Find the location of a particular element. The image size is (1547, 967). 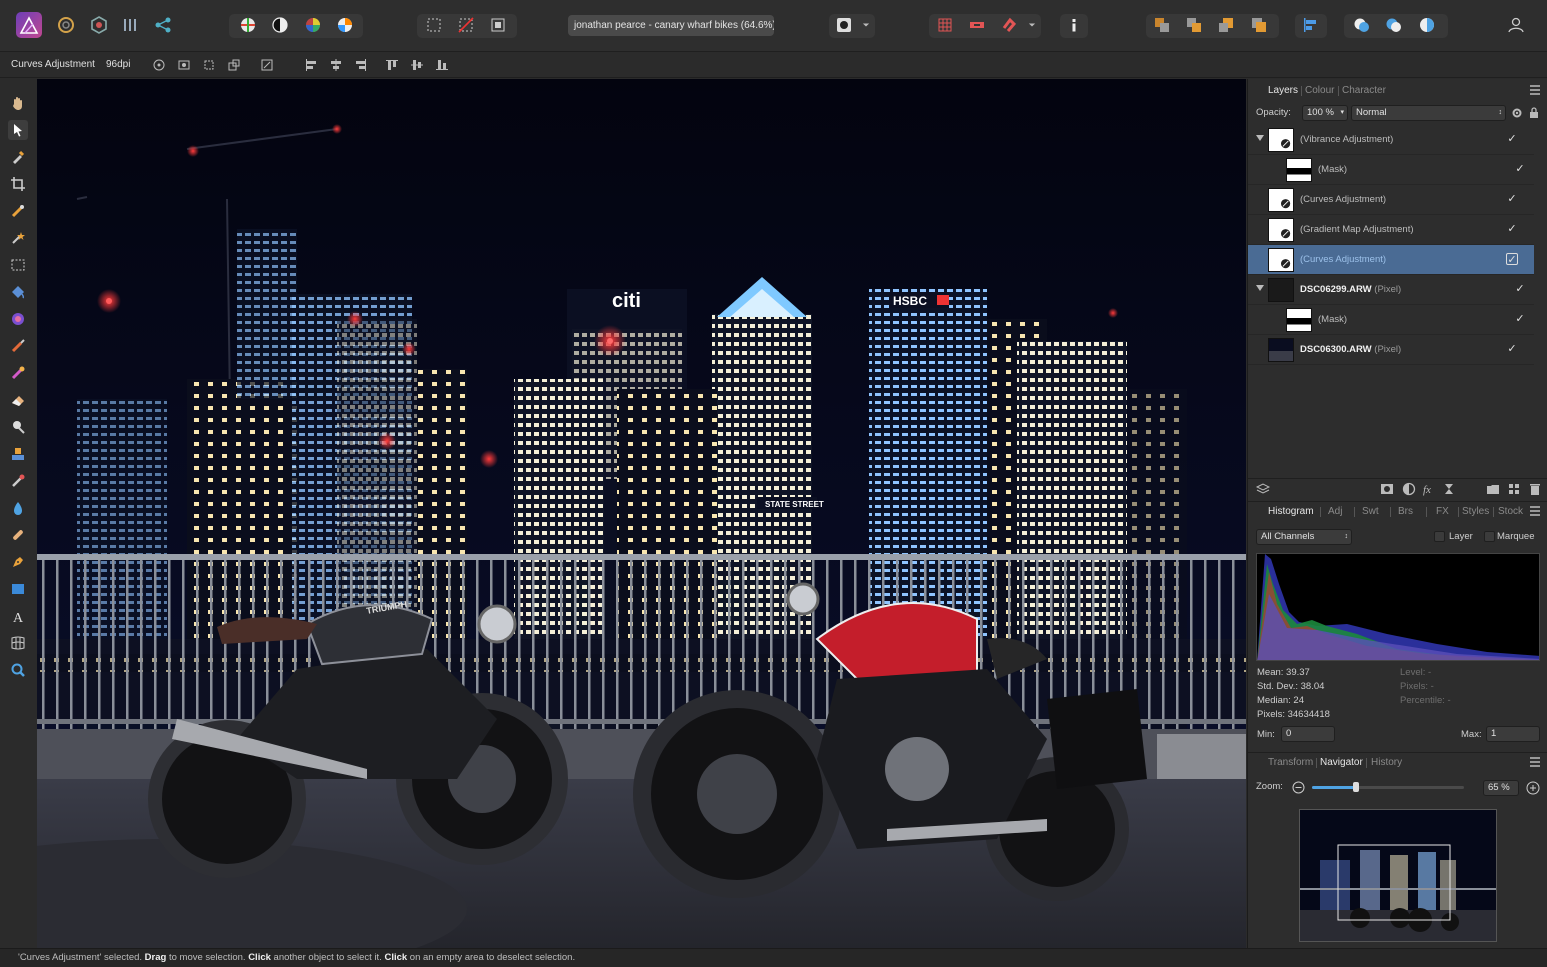

show-selection-box-icon is located at coordinates (184, 65).